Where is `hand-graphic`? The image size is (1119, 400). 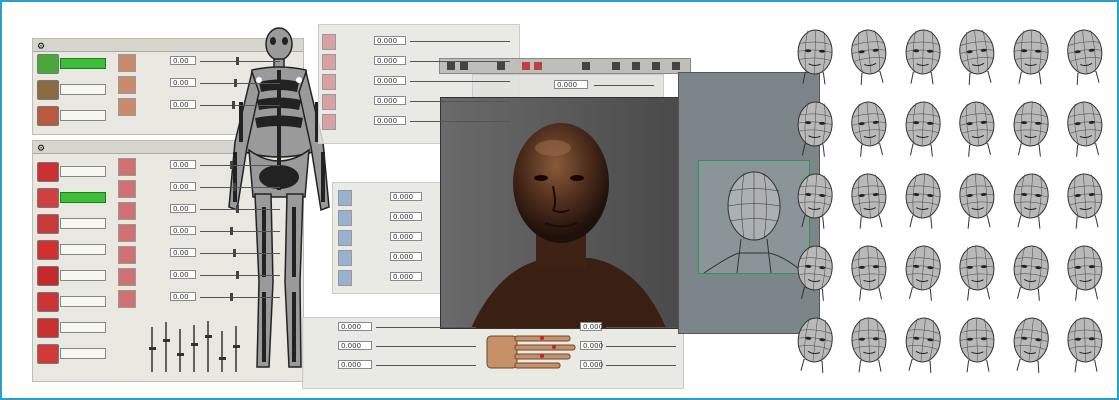
hand-graphic is located at coordinates (531, 352).